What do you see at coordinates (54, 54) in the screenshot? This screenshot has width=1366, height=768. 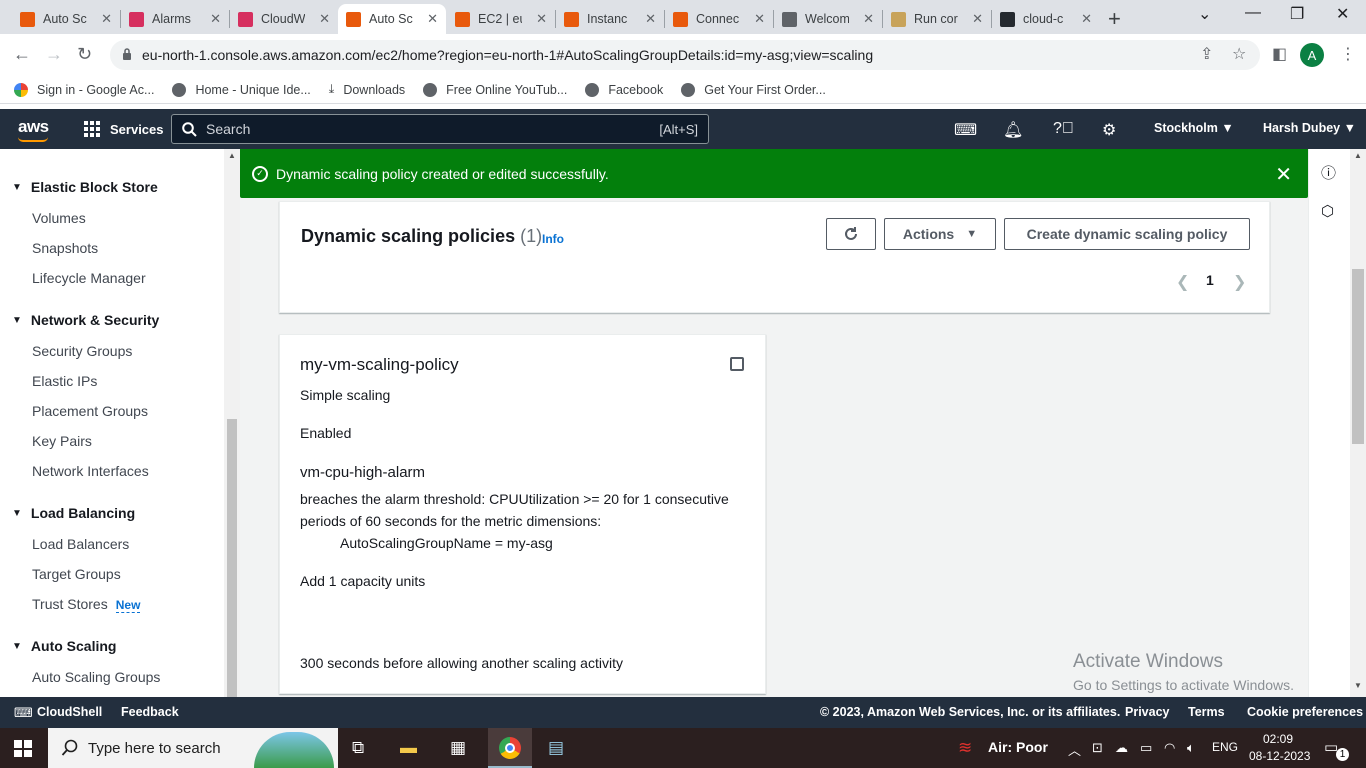 I see `forward-icon: →` at bounding box center [54, 54].